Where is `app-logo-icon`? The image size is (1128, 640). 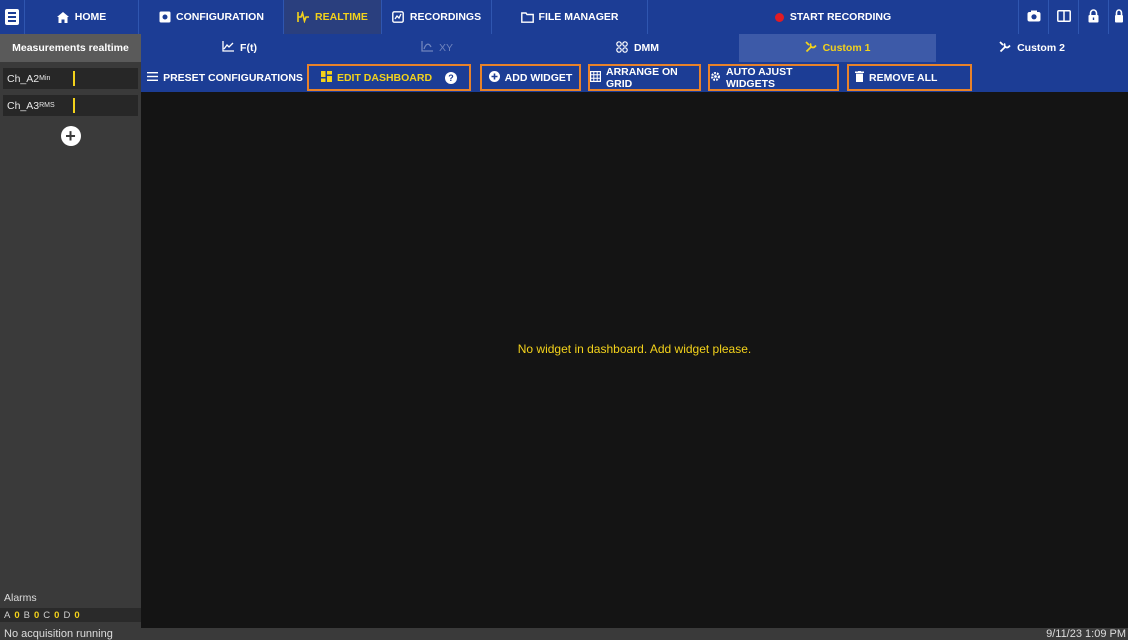
app-logo-icon is located at coordinates (12, 17).